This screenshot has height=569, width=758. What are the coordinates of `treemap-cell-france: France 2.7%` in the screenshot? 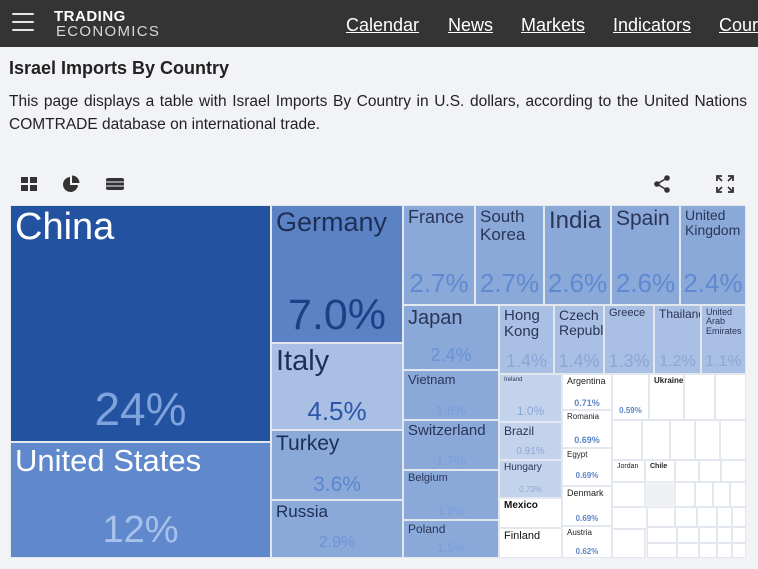 It's located at (439, 255).